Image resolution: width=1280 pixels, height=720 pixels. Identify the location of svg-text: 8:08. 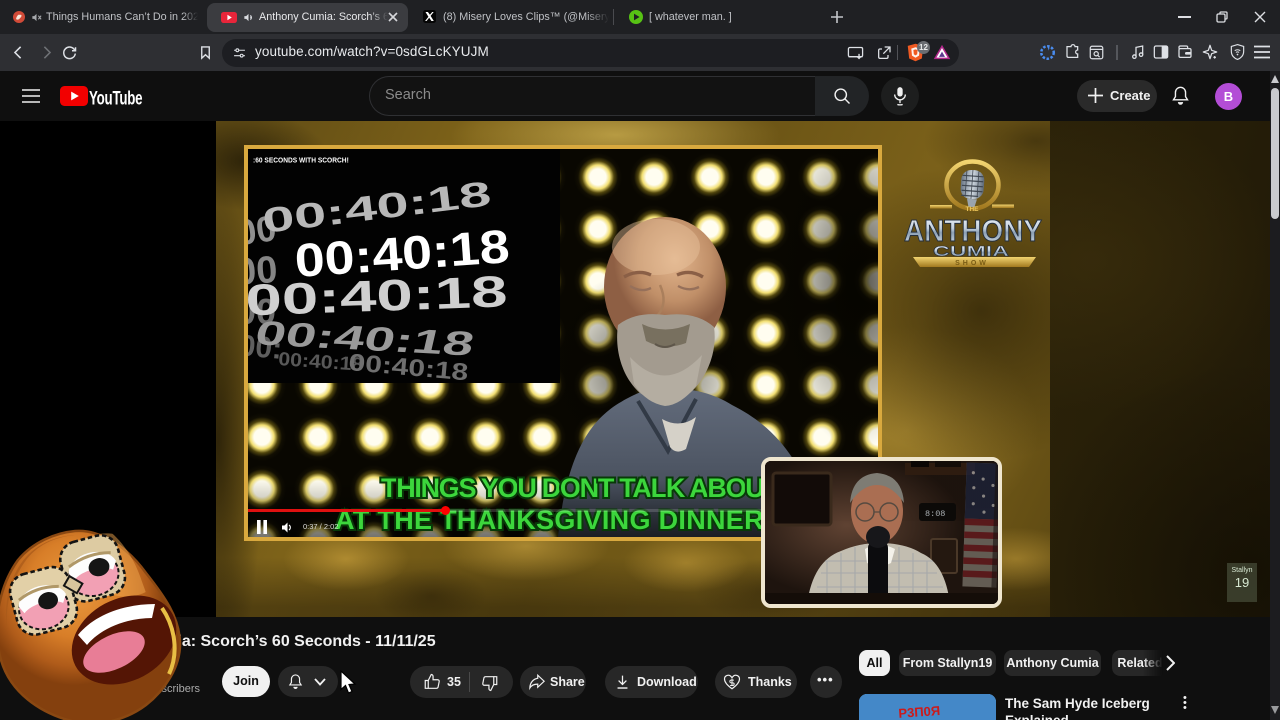
(935, 514).